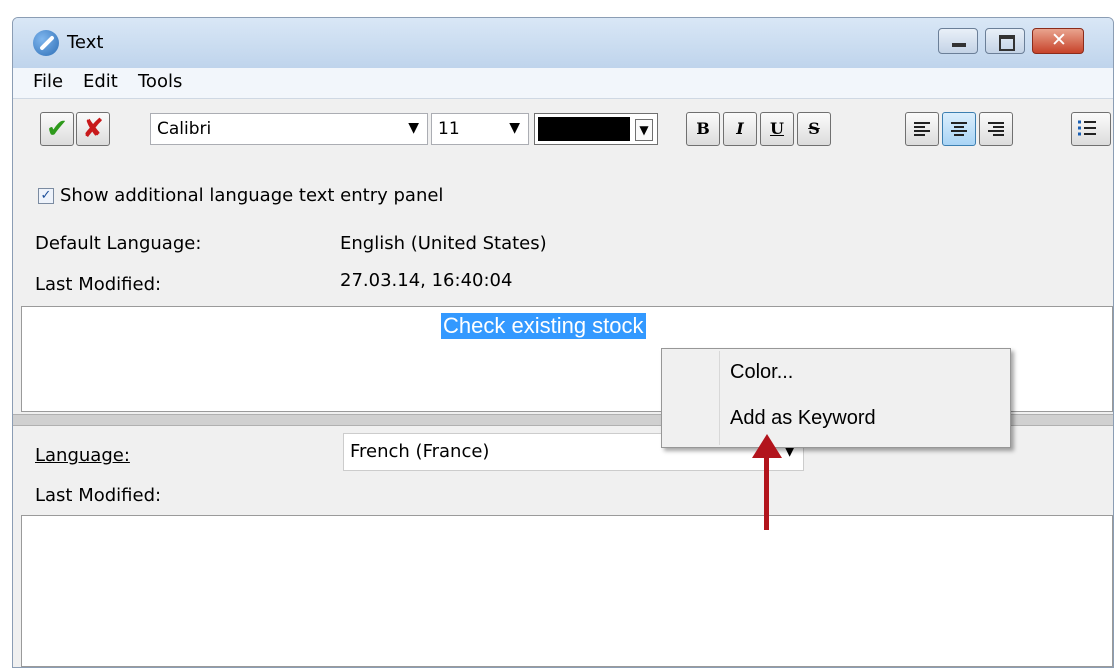  I want to click on italic-icon: I, so click(740, 128).